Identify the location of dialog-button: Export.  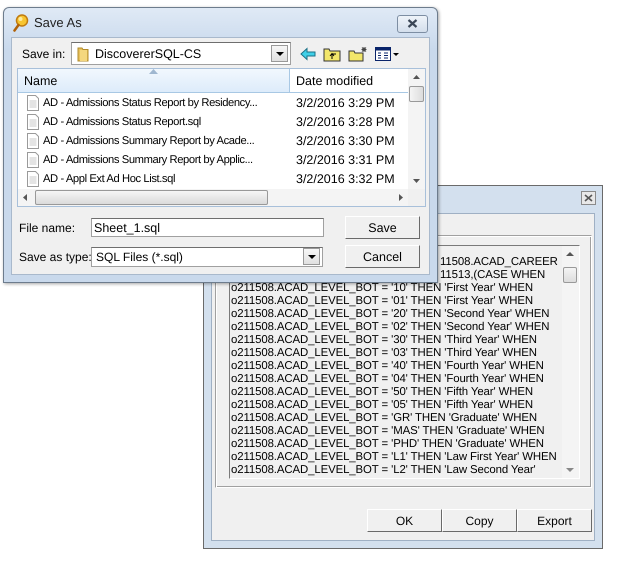
(554, 520).